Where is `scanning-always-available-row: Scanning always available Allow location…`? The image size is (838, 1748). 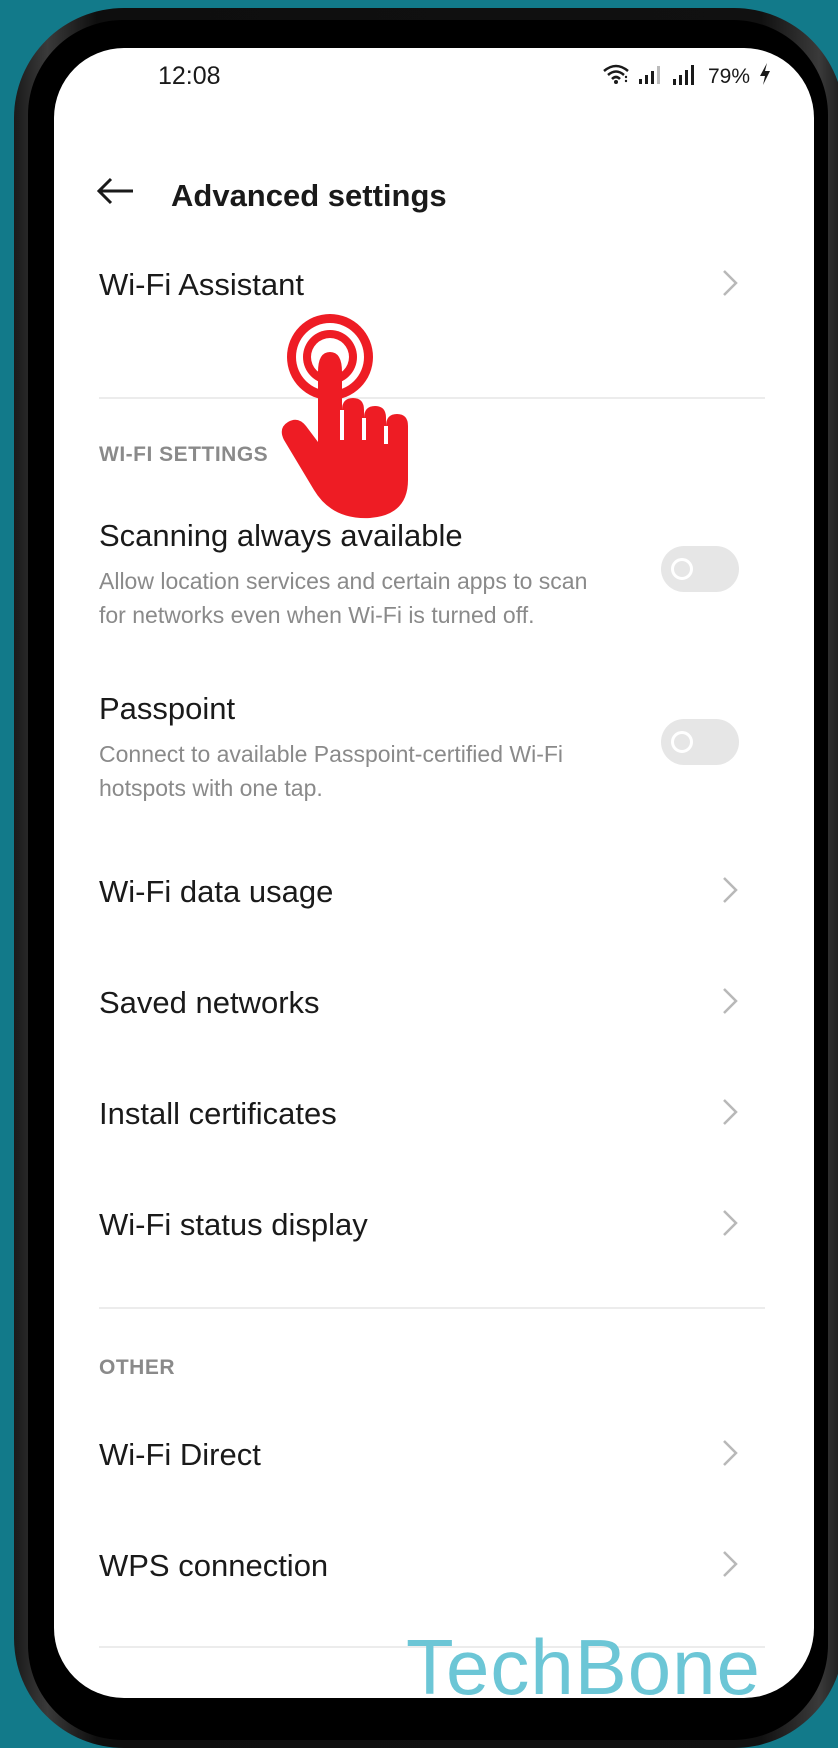
scanning-always-available-row: Scanning always available Allow location… is located at coordinates (419, 573).